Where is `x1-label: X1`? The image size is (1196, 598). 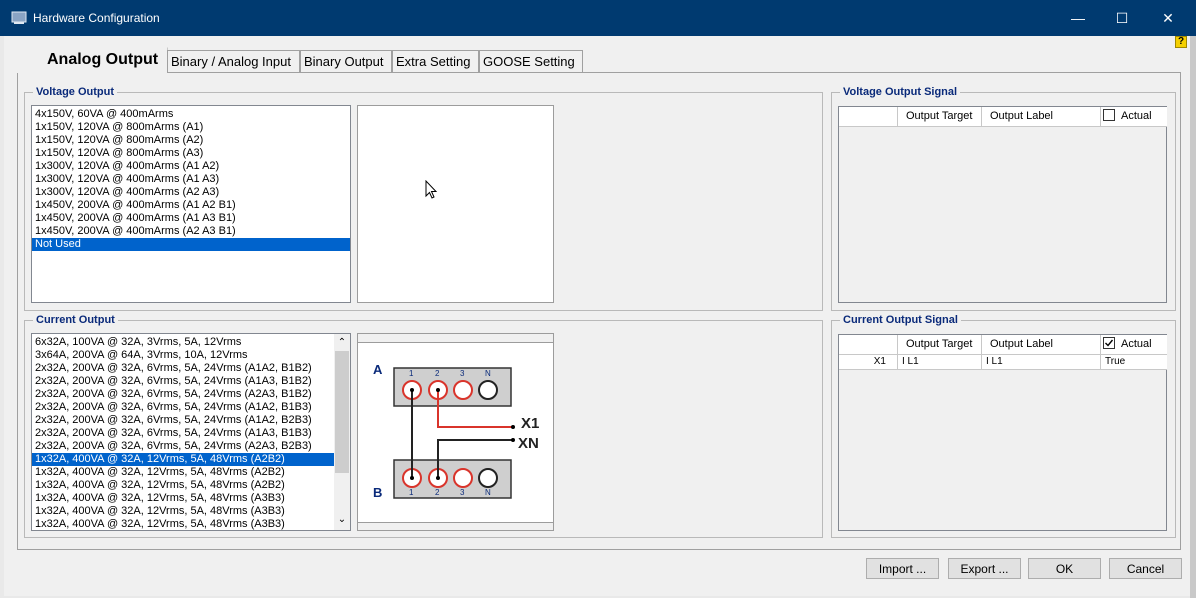
x1-label: X1 is located at coordinates (530, 423).